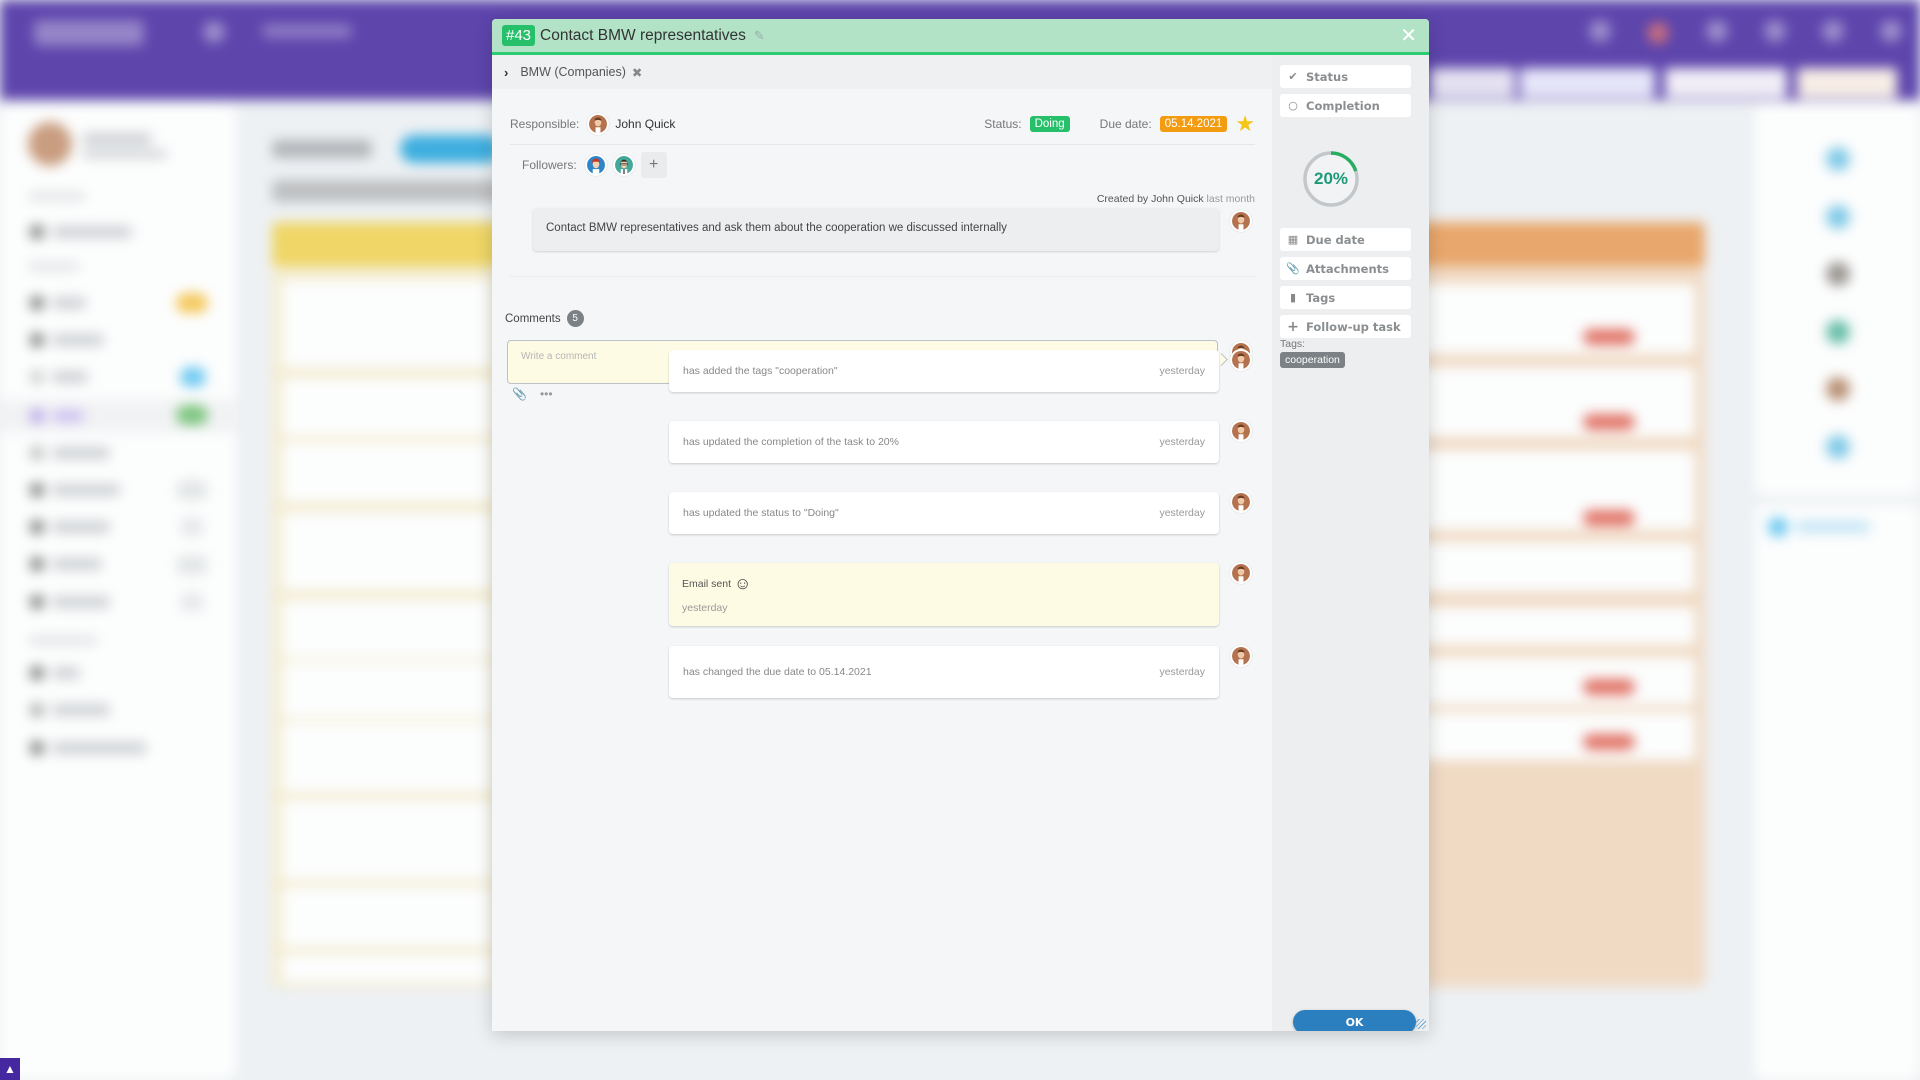  I want to click on tag-chip: cooperation, so click(1312, 360).